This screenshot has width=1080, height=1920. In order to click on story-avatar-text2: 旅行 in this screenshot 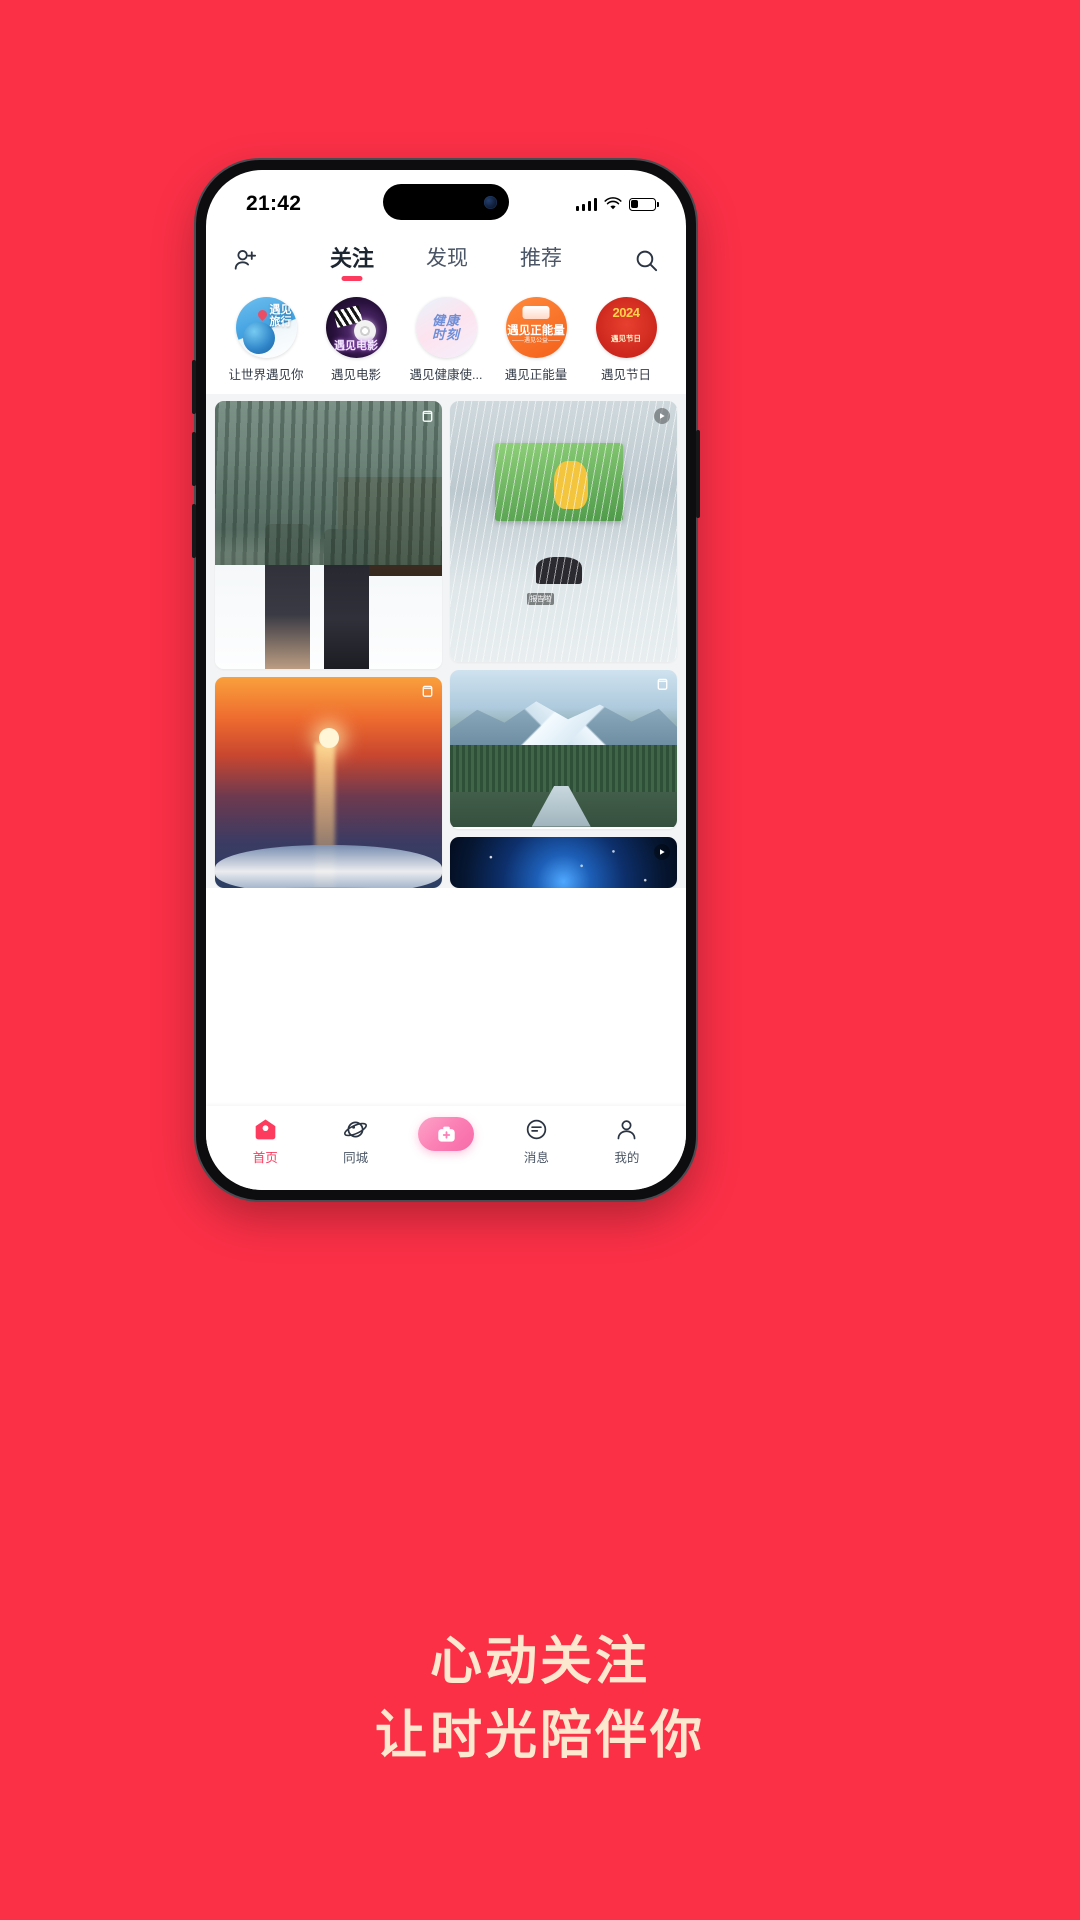, I will do `click(280, 321)`.